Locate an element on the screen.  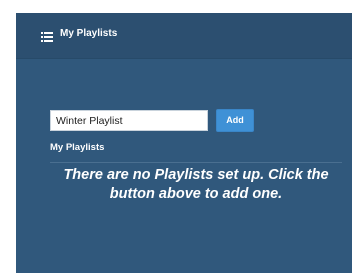
panel-title: My Playlists is located at coordinates (89, 33).